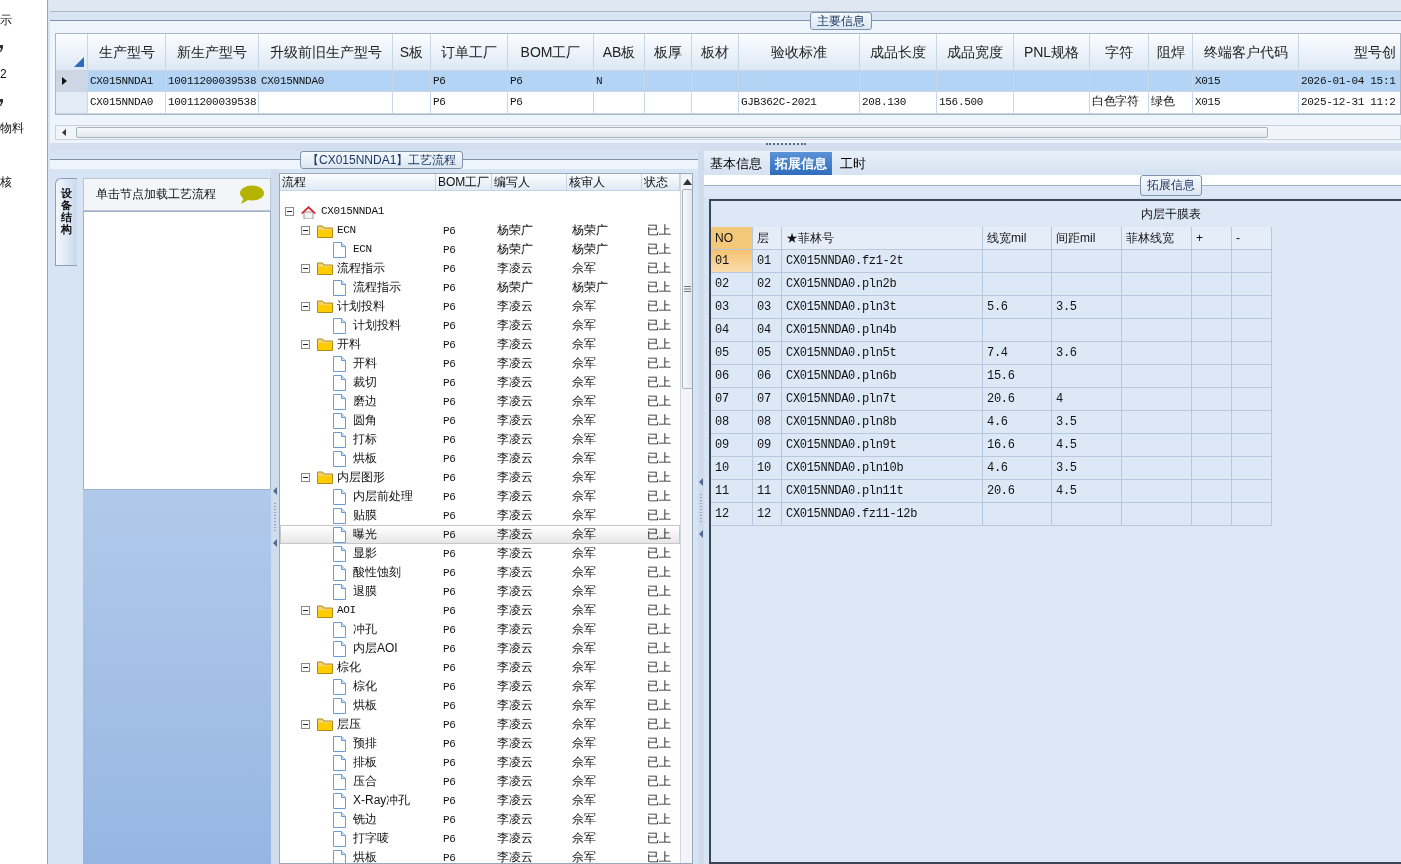  Describe the element at coordinates (480, 477) in the screenshot. I see `tree-row: 内层图形 P6 李凌云 佘军 已上` at that location.